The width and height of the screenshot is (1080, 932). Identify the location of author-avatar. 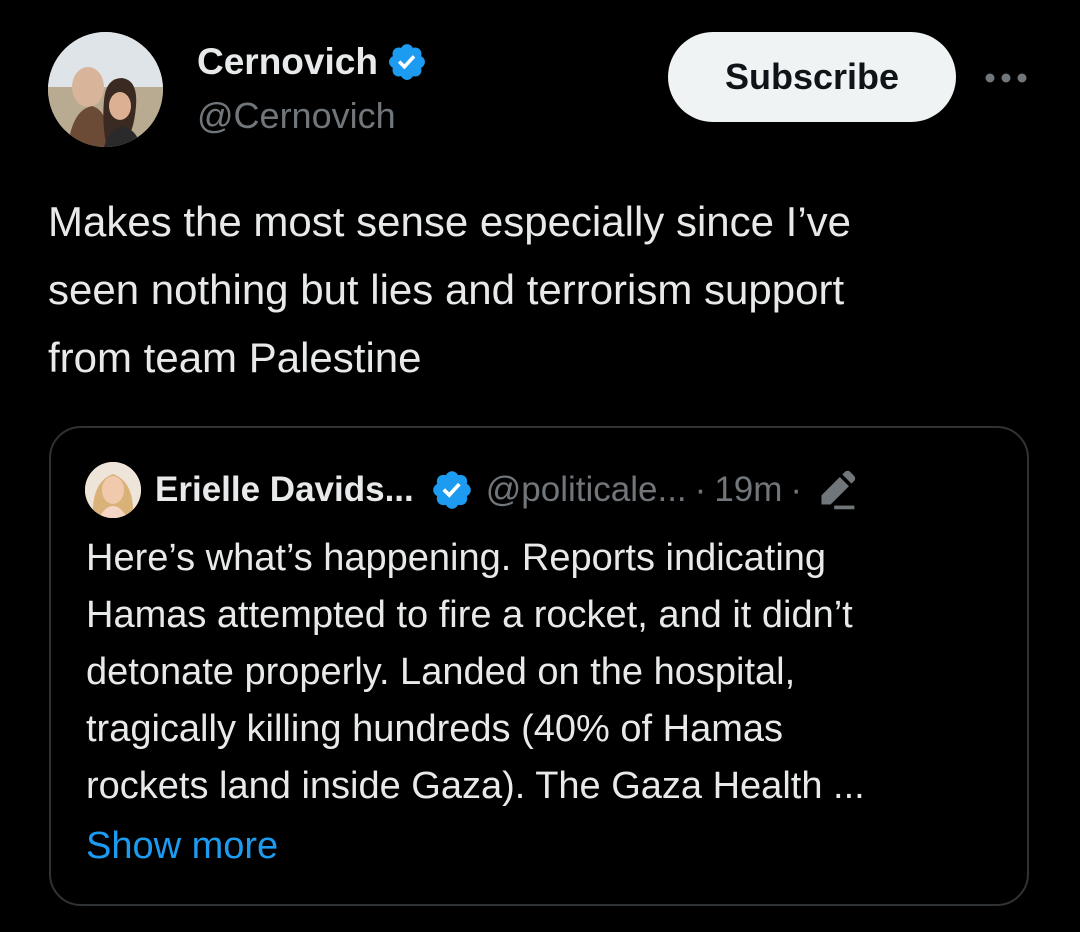
(105, 89).